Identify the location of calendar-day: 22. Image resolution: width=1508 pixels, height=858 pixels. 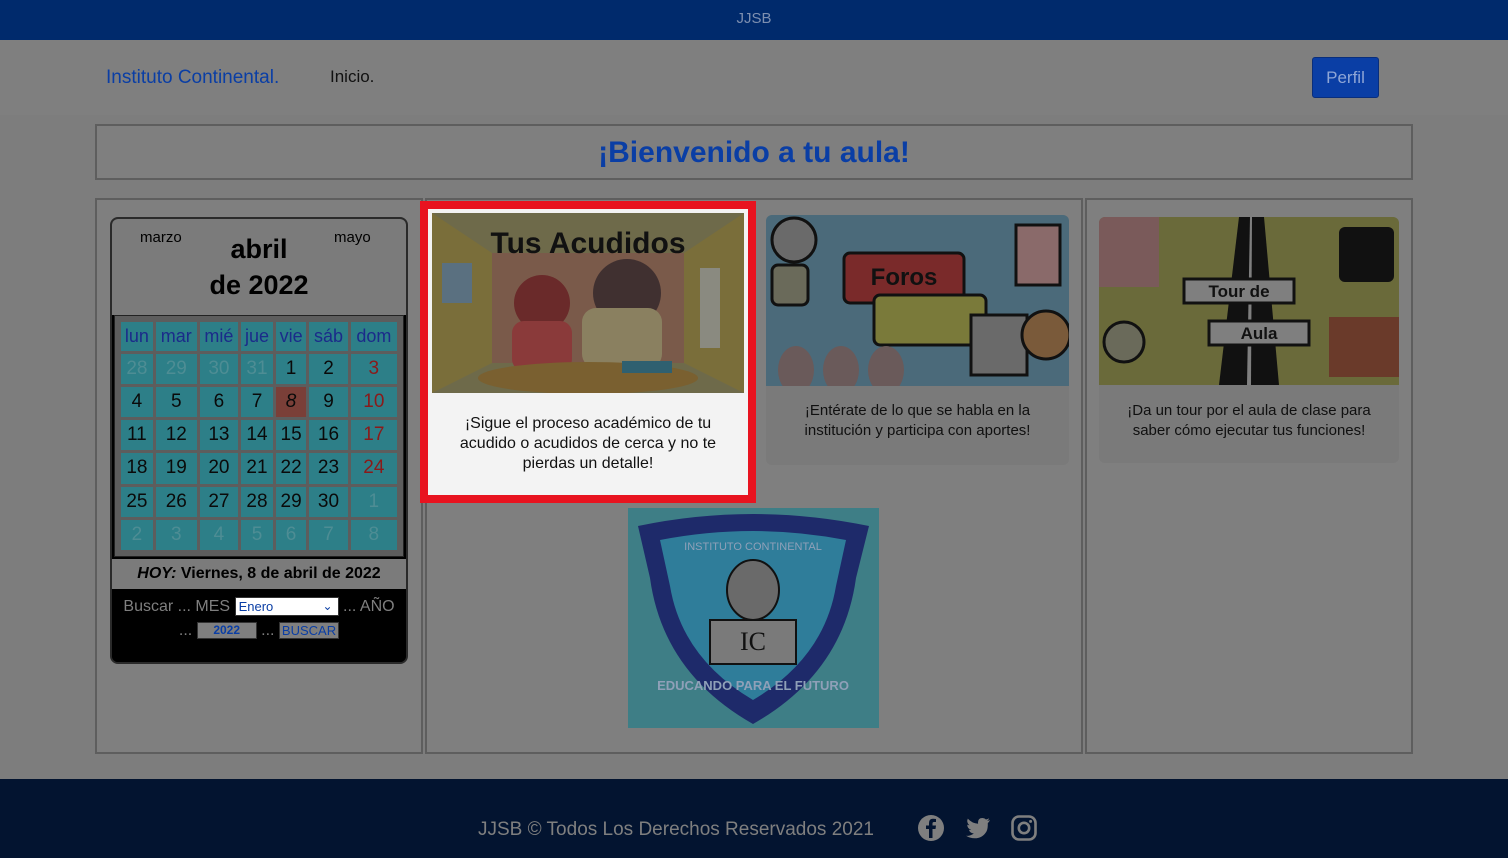
(291, 468).